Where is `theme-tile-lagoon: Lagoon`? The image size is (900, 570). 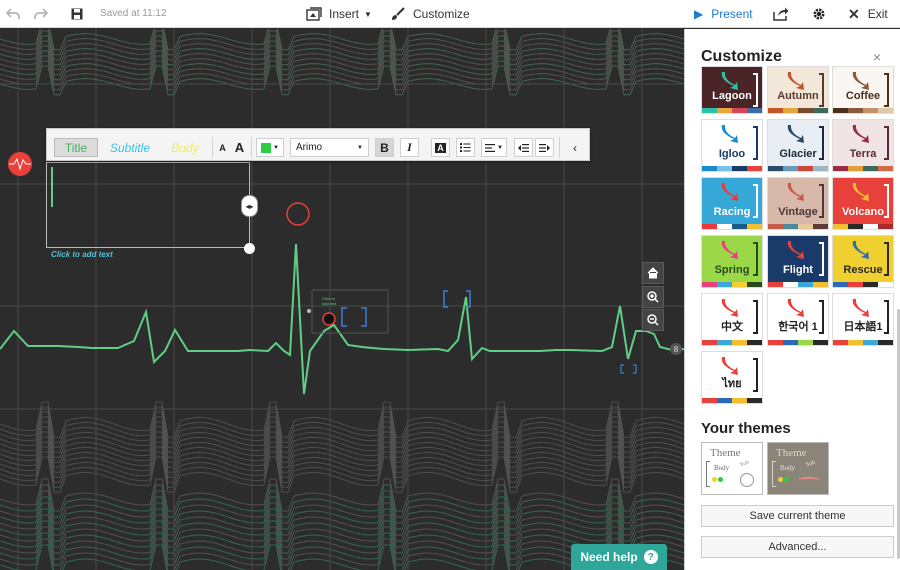
theme-tile-lagoon: Lagoon is located at coordinates (732, 90).